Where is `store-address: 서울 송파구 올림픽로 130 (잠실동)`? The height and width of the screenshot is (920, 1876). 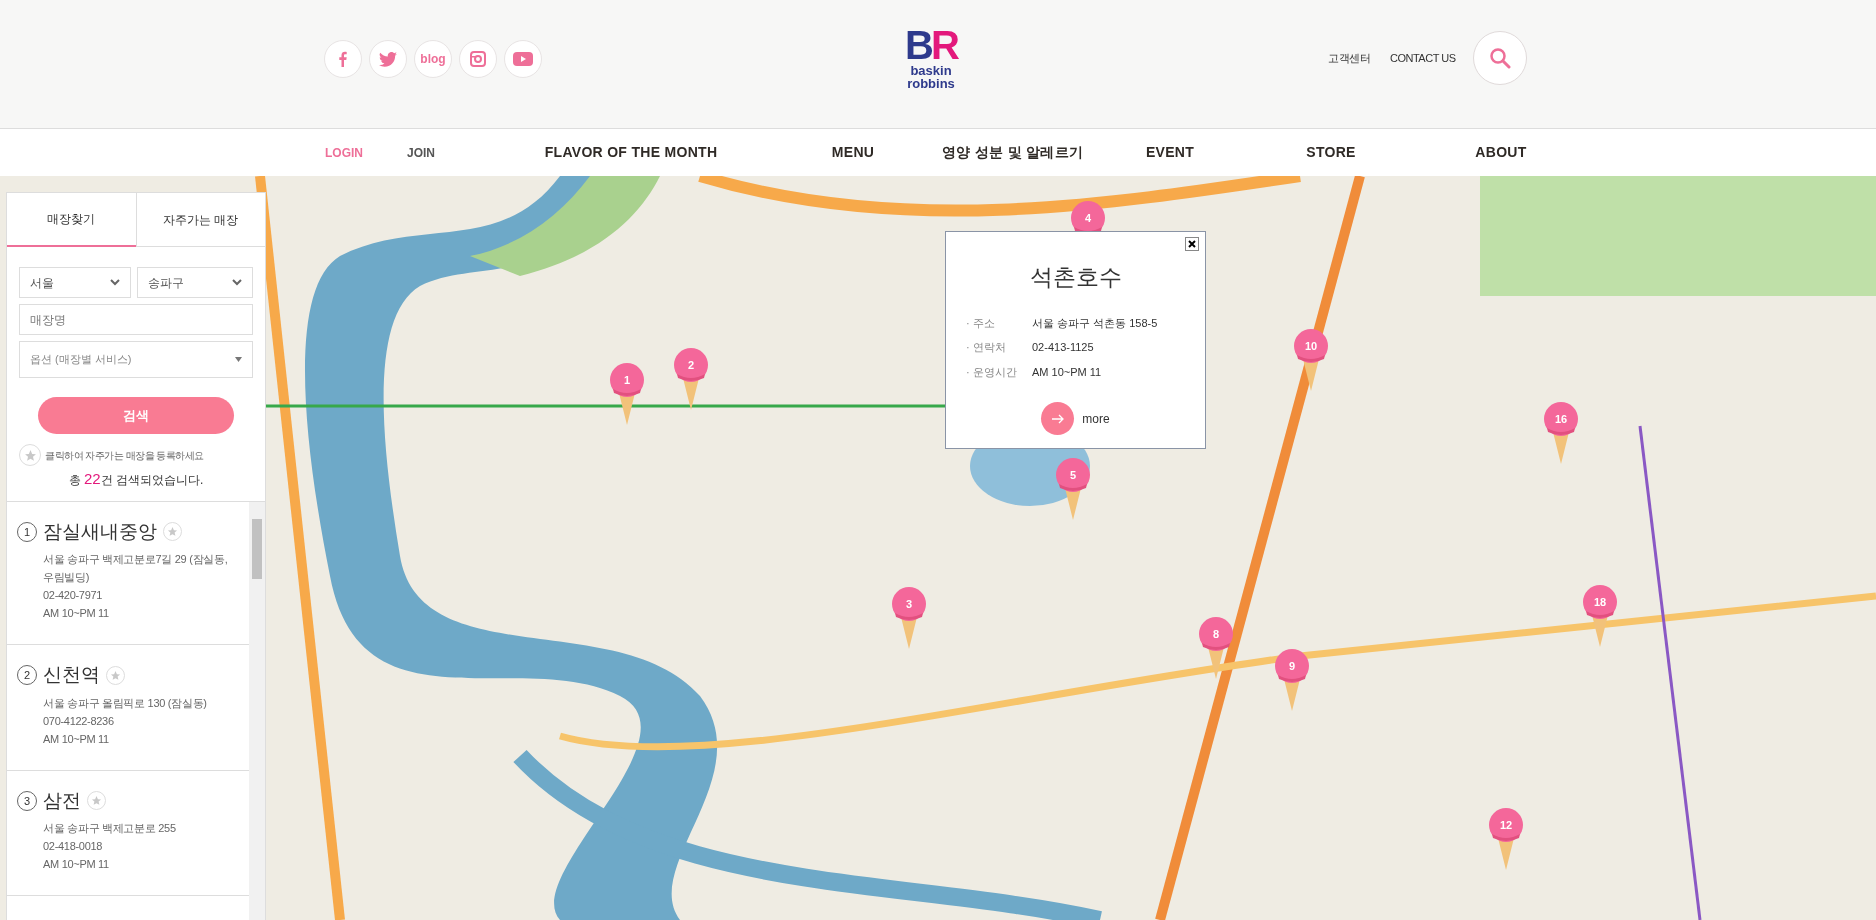 store-address: 서울 송파구 올림픽로 130 (잠실동) is located at coordinates (125, 703).